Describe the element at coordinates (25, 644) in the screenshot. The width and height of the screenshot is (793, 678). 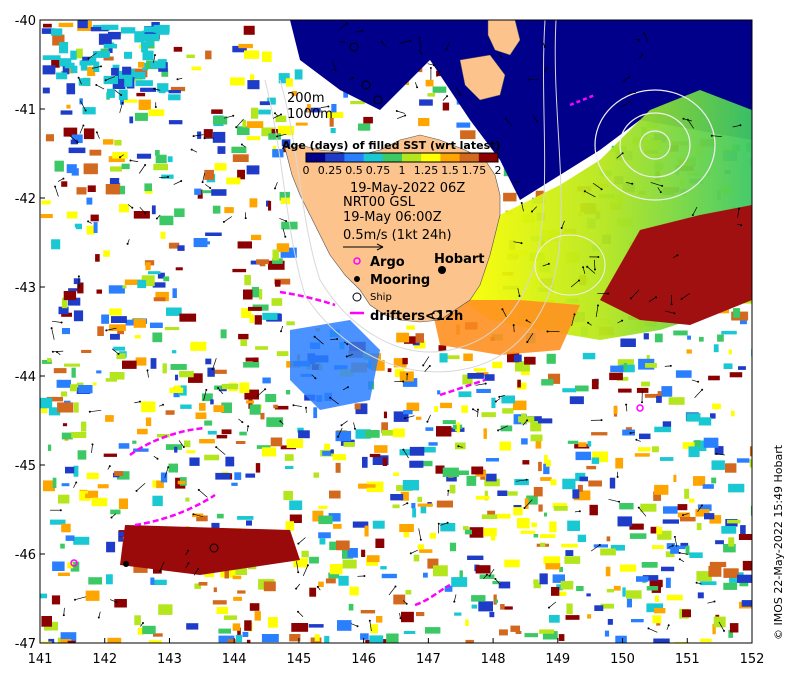
I see `lat-tick-label: -47` at that location.